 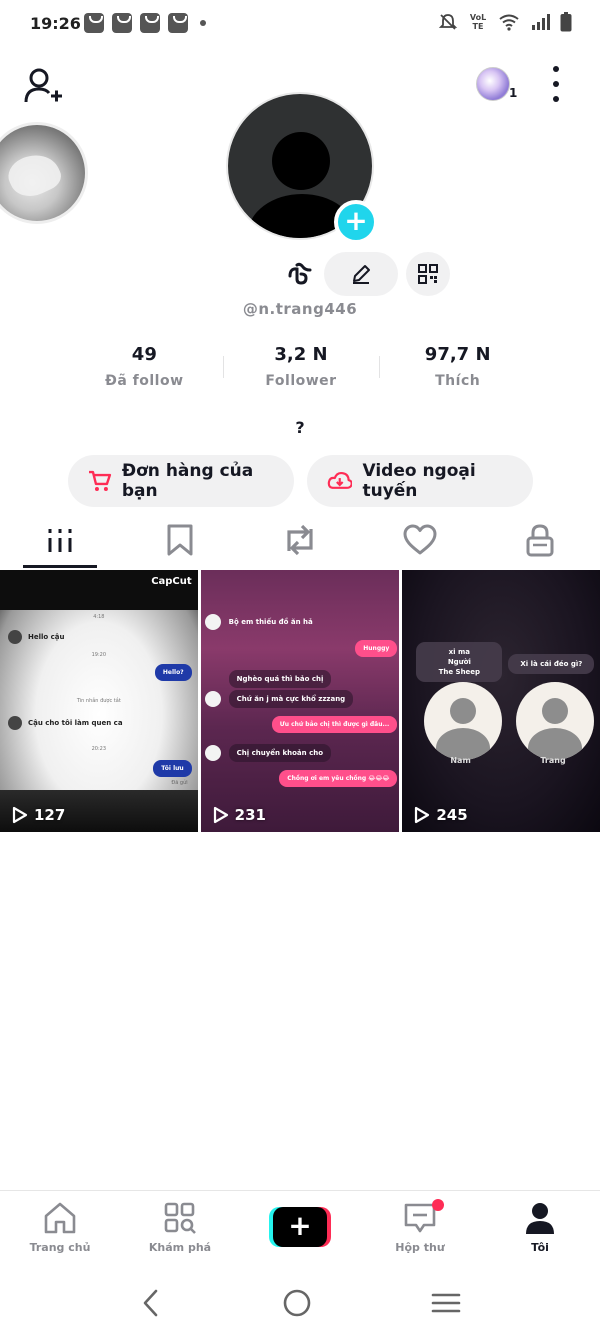 I want to click on profile-icon, so click(x=540, y=1218).